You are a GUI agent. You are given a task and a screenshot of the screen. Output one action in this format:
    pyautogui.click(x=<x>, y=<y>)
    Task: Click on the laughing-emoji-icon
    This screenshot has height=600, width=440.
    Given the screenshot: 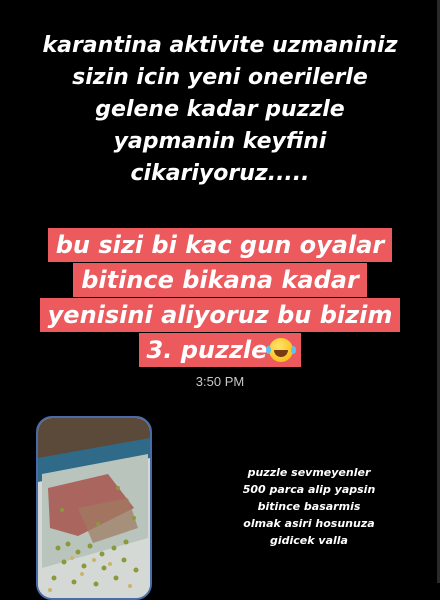 What is the action you would take?
    pyautogui.click(x=280, y=350)
    